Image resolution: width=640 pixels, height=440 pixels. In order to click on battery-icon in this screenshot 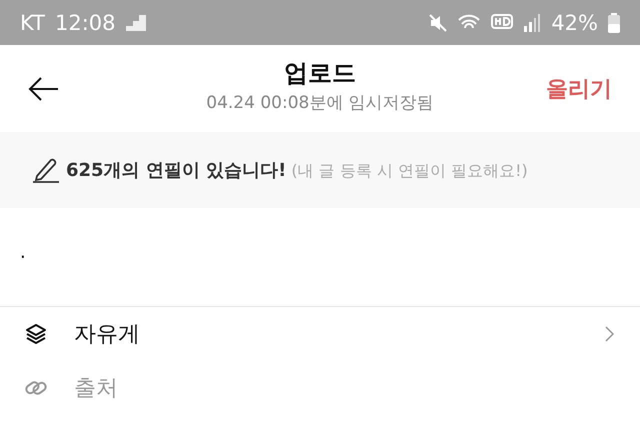, I will do `click(614, 22)`.